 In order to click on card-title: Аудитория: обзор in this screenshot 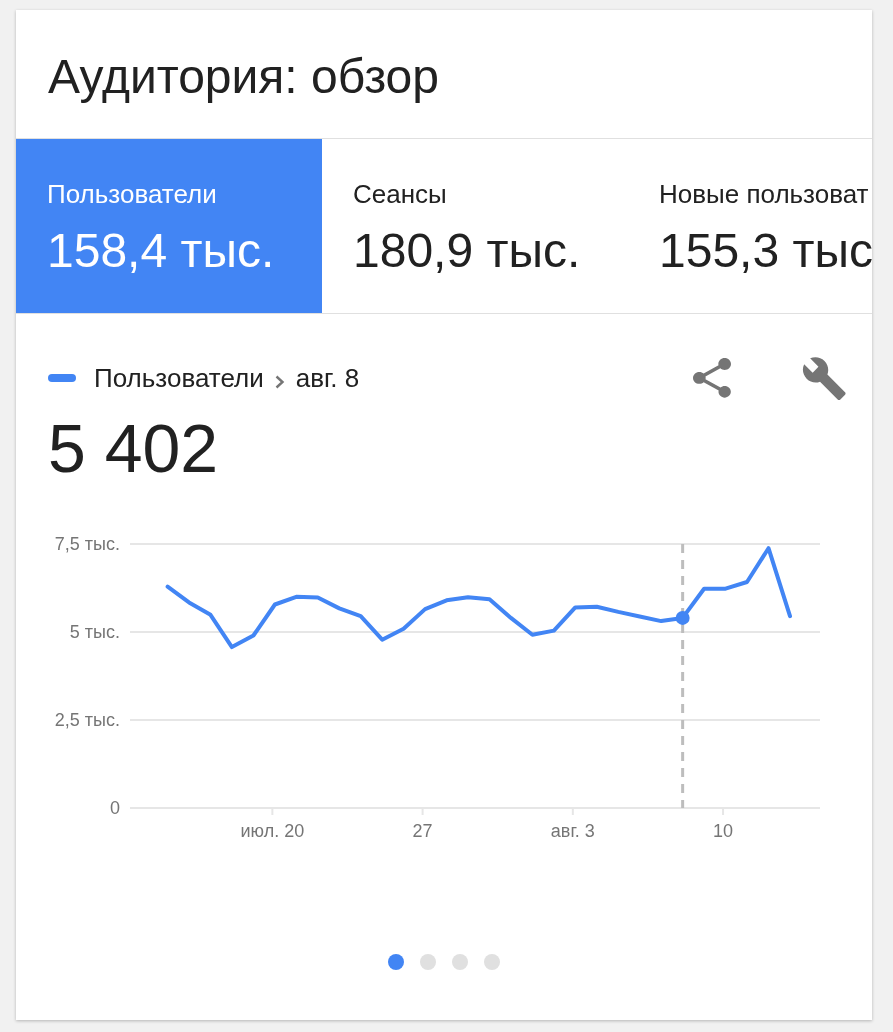, I will do `click(243, 77)`.